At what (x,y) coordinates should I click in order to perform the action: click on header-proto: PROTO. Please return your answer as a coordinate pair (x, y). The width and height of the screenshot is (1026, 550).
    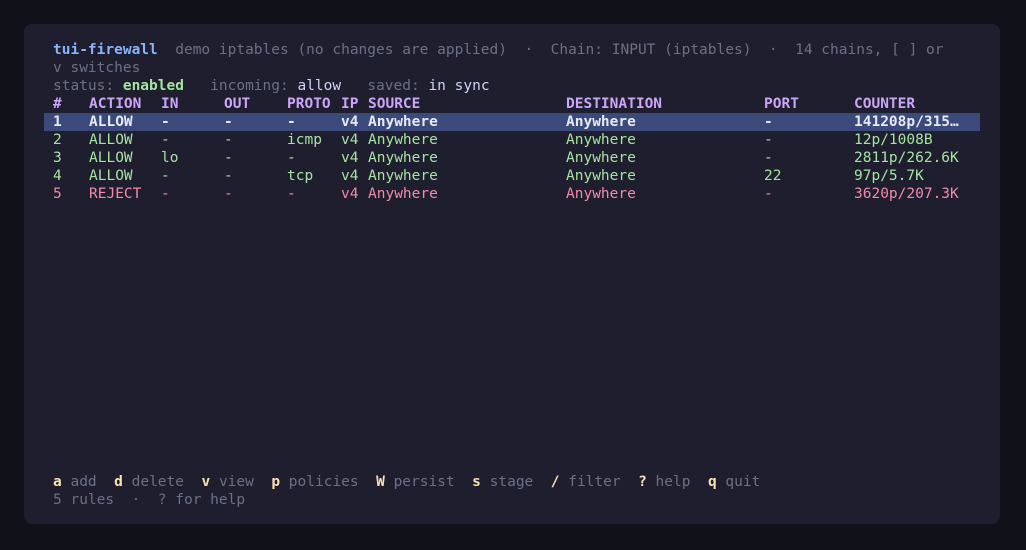
    Looking at the image, I should click on (312, 104).